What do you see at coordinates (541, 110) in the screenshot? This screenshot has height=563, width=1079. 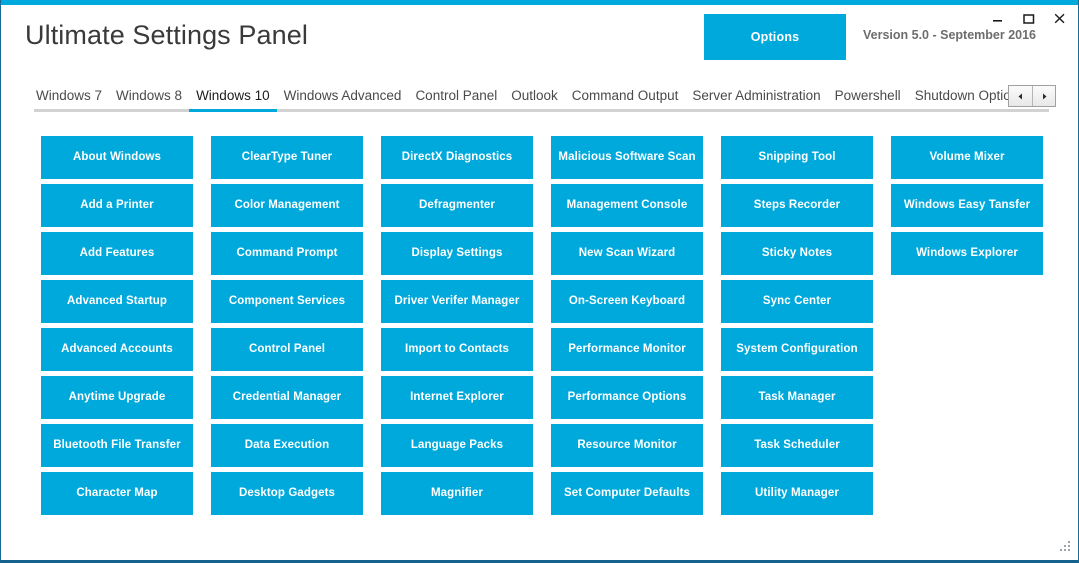 I see `tab-underline-rule` at bounding box center [541, 110].